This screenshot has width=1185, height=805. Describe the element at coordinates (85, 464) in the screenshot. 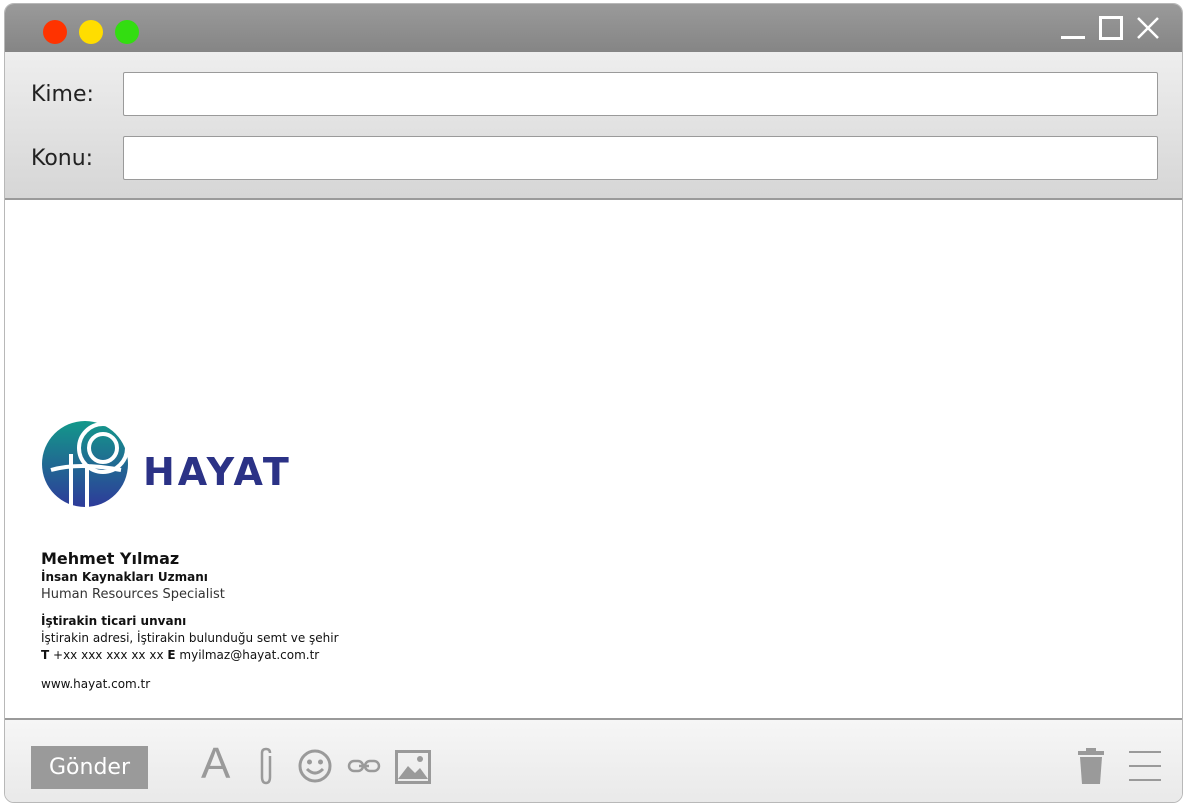

I see `hayat-logo-icon` at that location.